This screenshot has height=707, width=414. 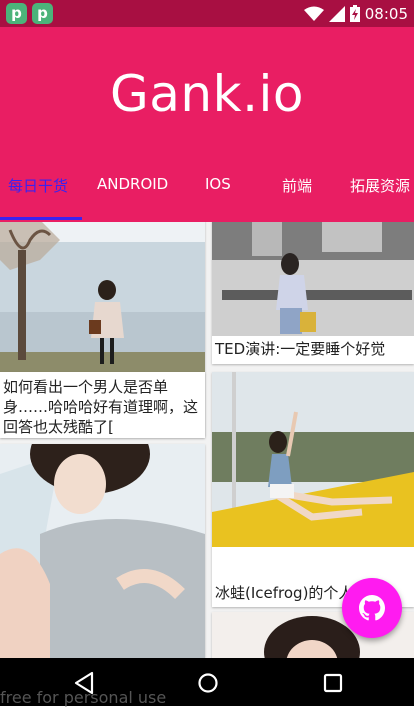 I want to click on card-caption: 如何看出一个男人是否单身……哈哈哈好有道理啊，这回答也太残酷了[, so click(x=101, y=407).